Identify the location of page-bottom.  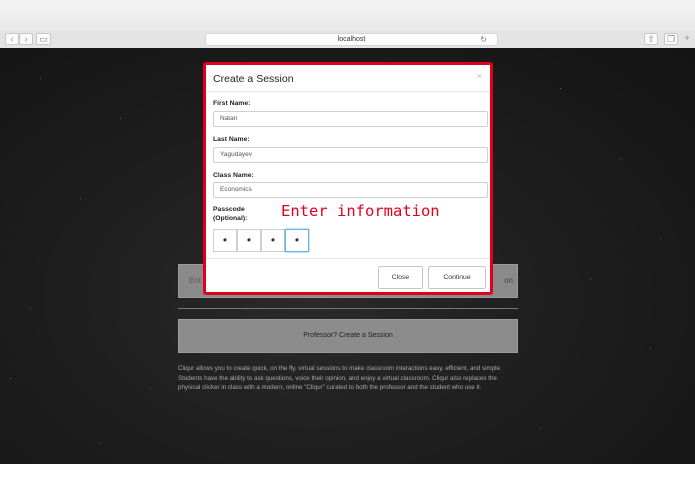
(347, 479).